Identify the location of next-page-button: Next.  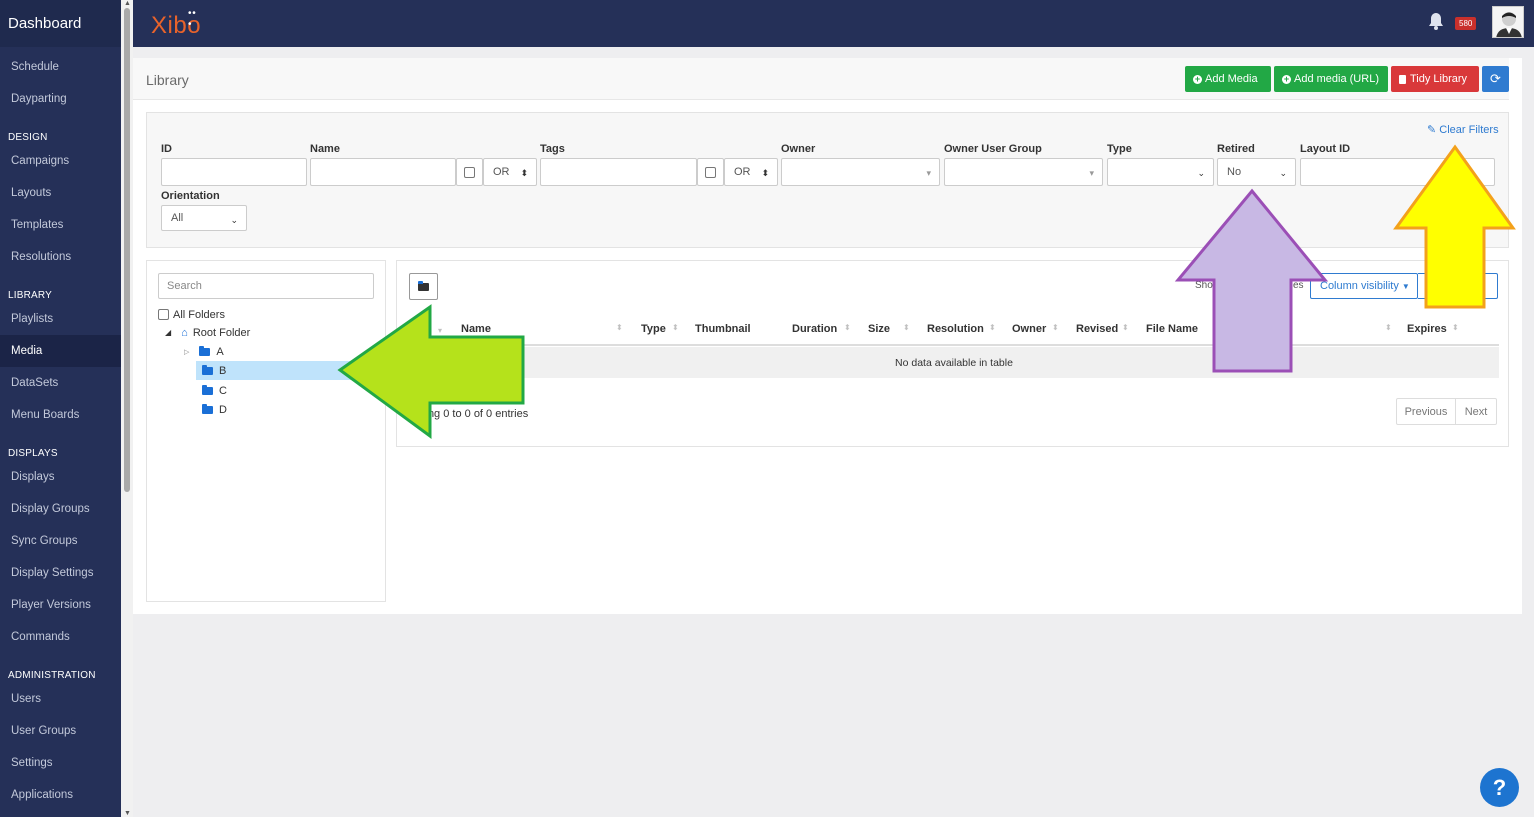
(1476, 411).